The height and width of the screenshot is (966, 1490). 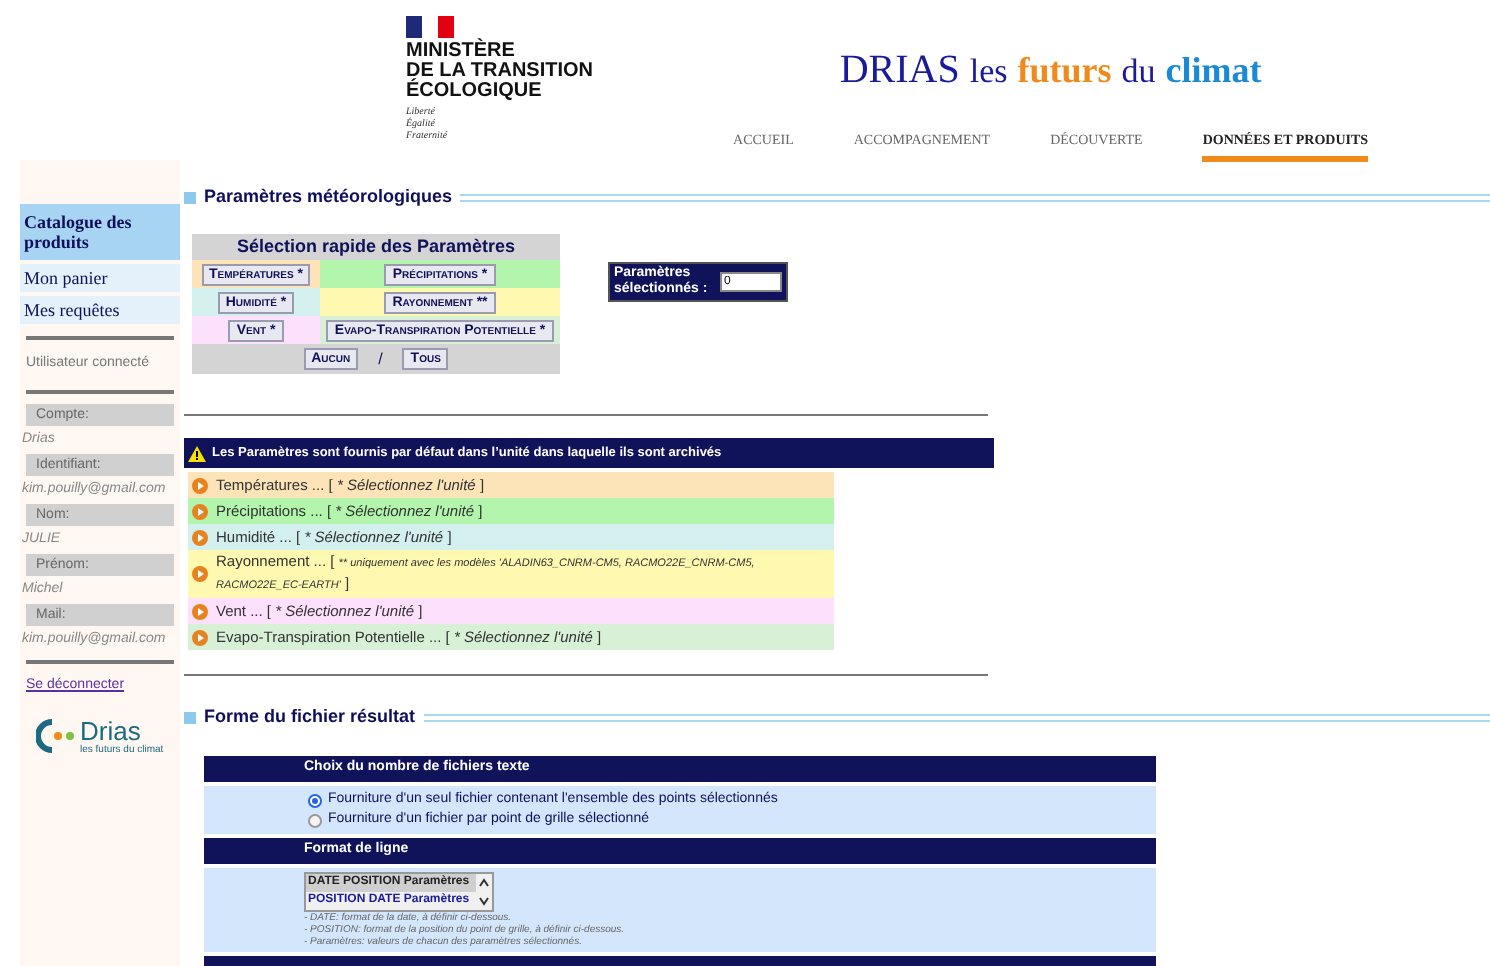 I want to click on ministry-name: ÉCOLOGIQUE, so click(x=475, y=92).